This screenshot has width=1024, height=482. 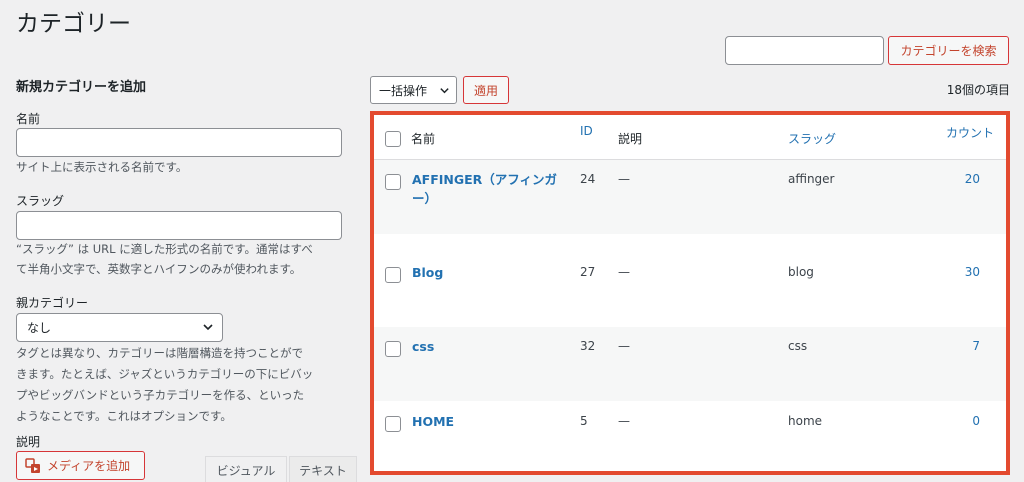 What do you see at coordinates (690, 364) in the screenshot?
I see `table-row: css 32 — css 7` at bounding box center [690, 364].